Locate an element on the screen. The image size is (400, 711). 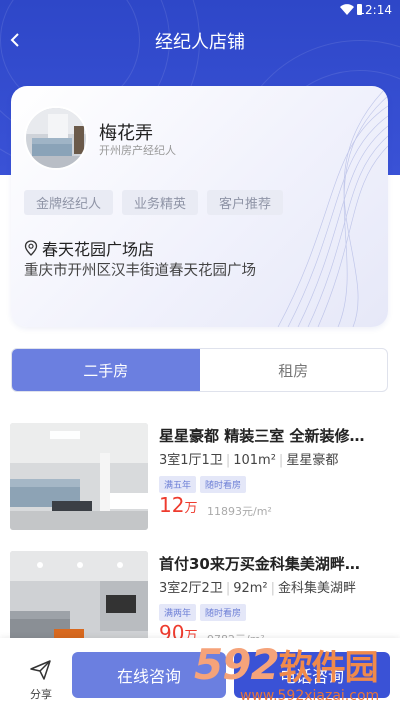
store-name: 春天花园广场店 is located at coordinates (98, 249).